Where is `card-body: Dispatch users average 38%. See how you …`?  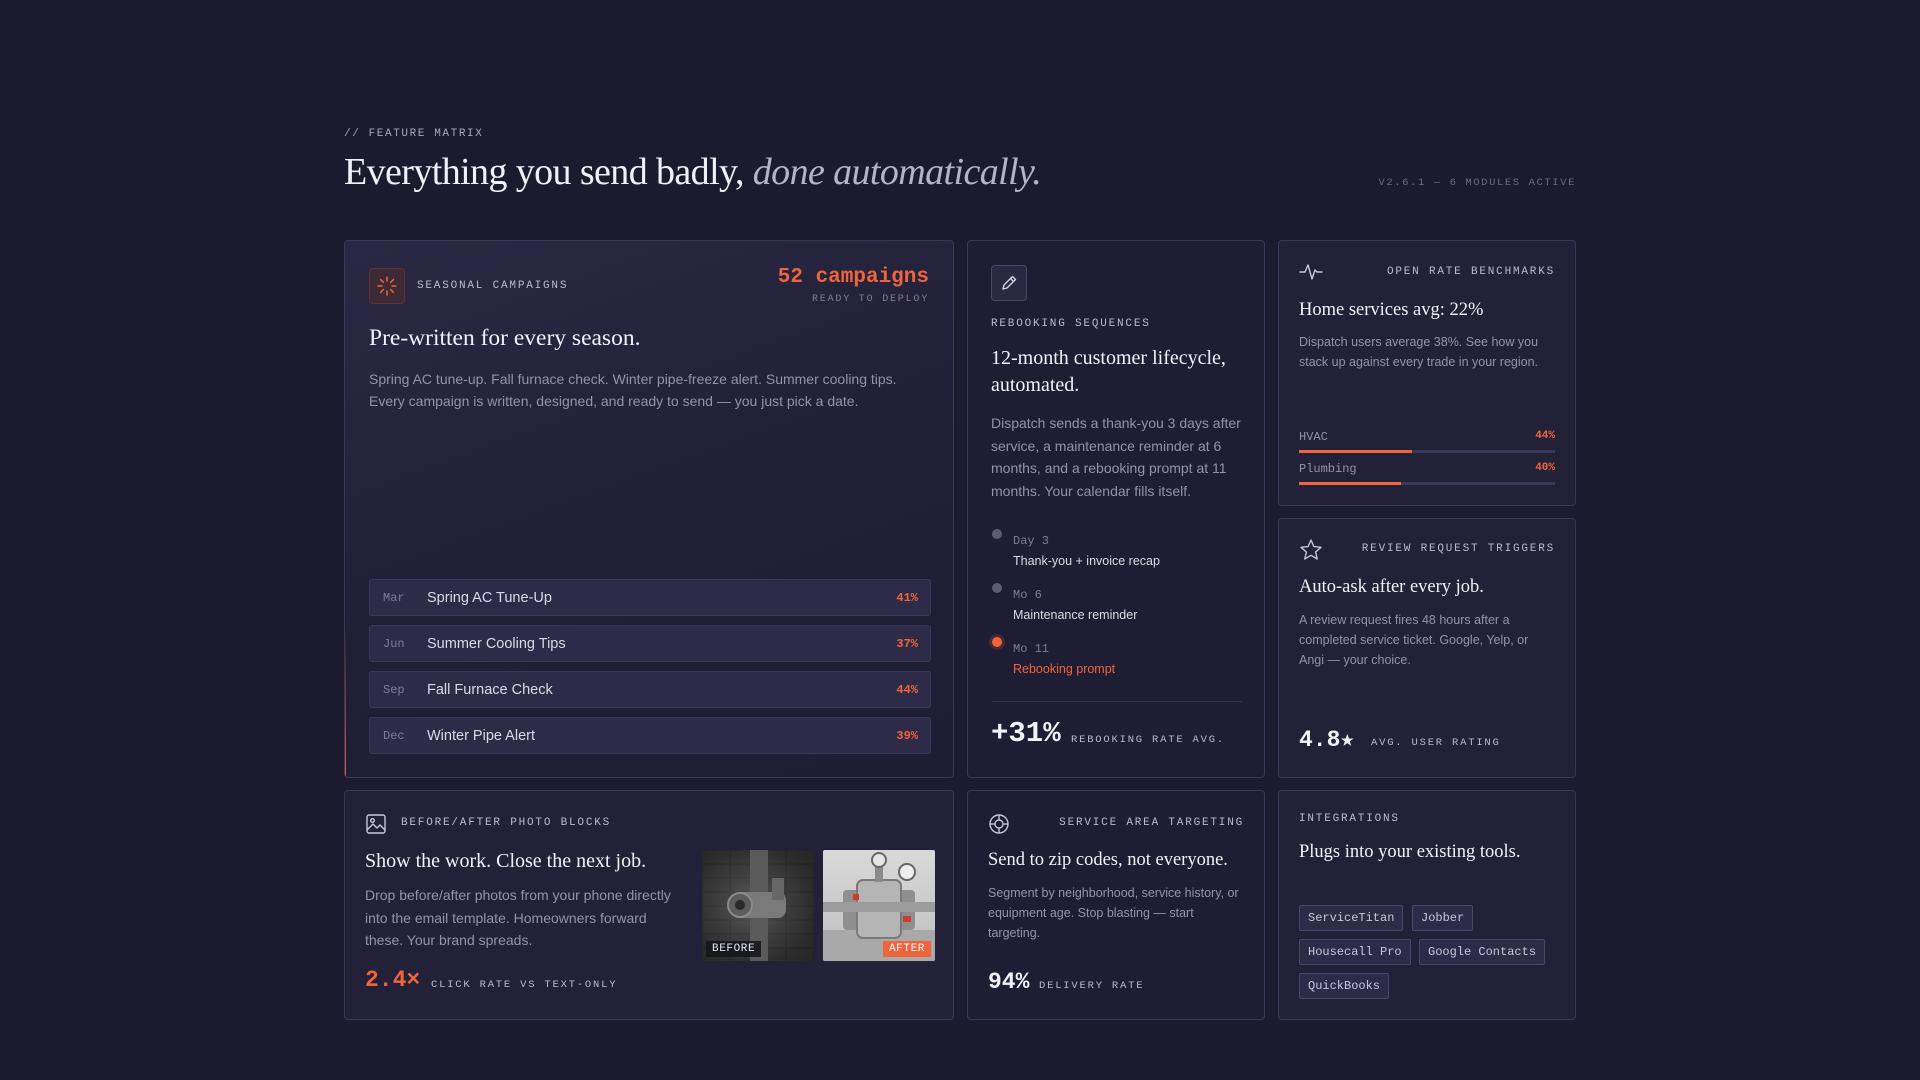
card-body: Dispatch users average 38%. See how you … is located at coordinates (1419, 352).